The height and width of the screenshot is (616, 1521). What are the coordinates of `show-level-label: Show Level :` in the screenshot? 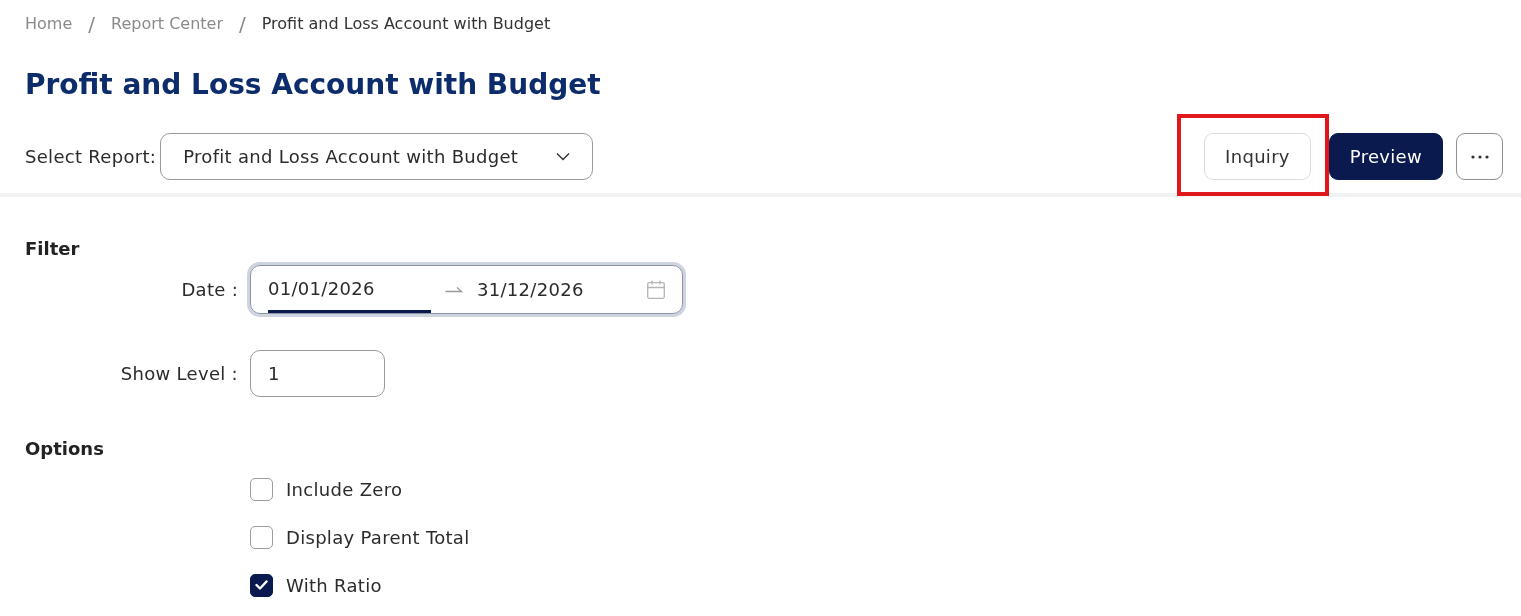 It's located at (179, 374).